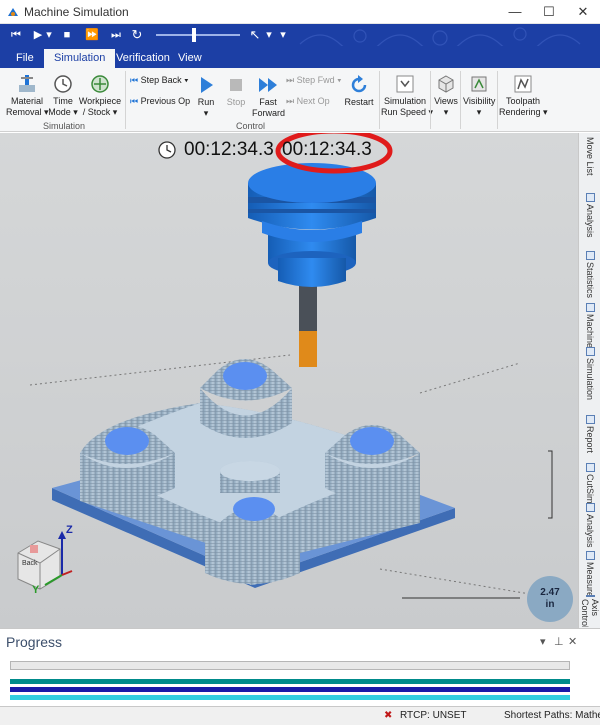 The image size is (600, 725). I want to click on side-tab-move-list: Move List, so click(590, 156).